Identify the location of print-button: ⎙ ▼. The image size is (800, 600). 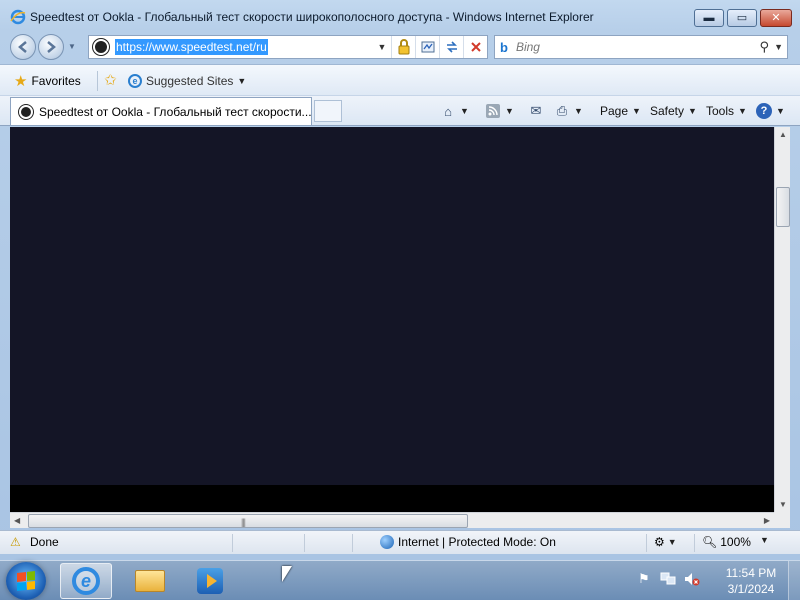
(568, 111).